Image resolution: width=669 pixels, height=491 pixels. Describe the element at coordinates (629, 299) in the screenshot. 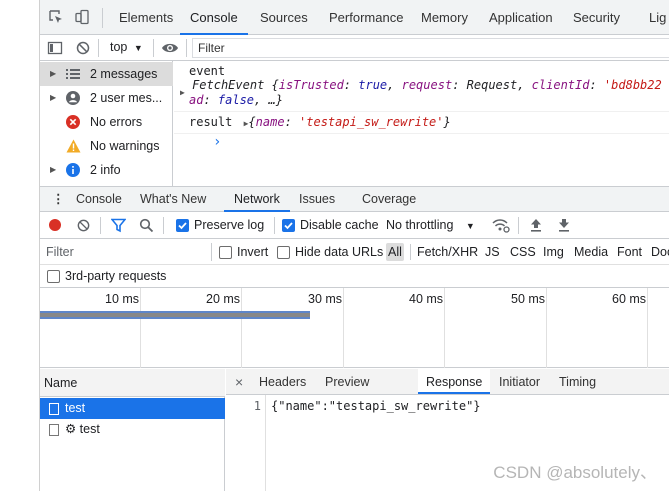

I see `overview-tick-label: 60 ms` at that location.